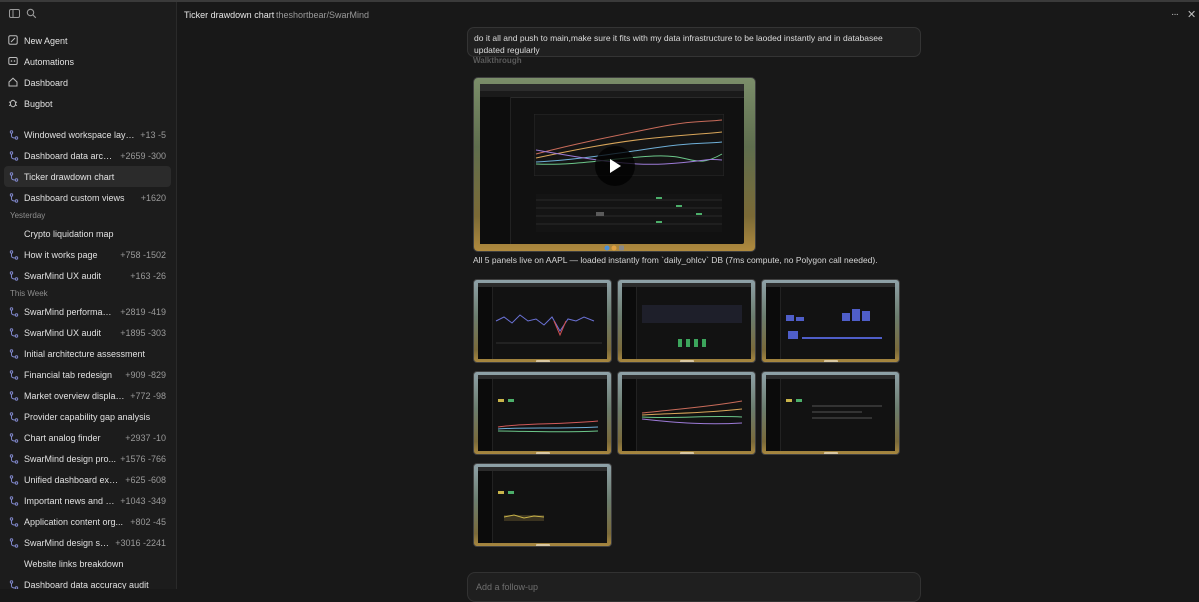  What do you see at coordinates (1191, 14) in the screenshot?
I see `close-icon: ✕` at bounding box center [1191, 14].